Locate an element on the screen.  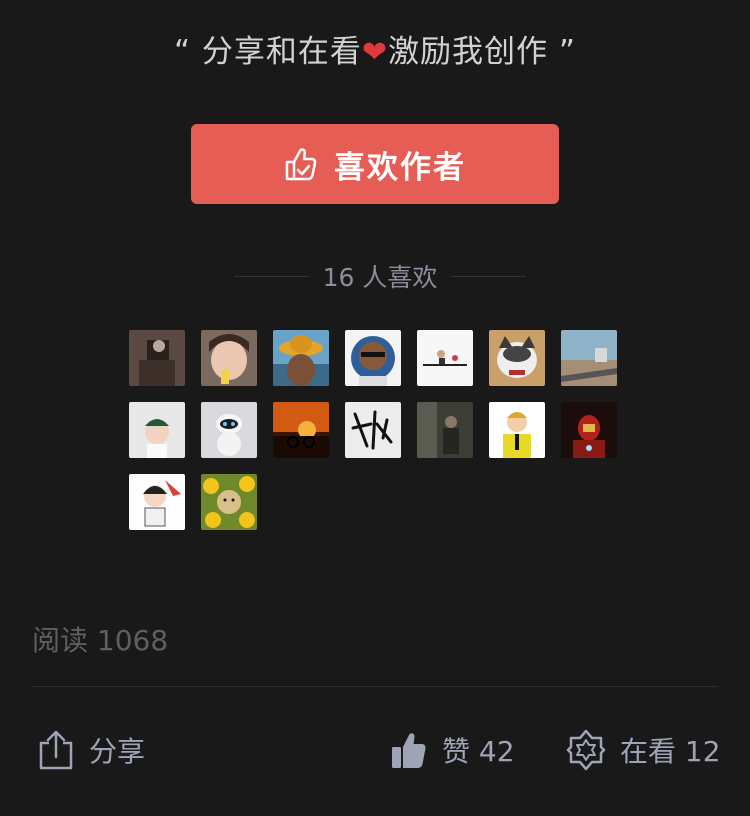
read-count: 阅读 1068 is located at coordinates (100, 640).